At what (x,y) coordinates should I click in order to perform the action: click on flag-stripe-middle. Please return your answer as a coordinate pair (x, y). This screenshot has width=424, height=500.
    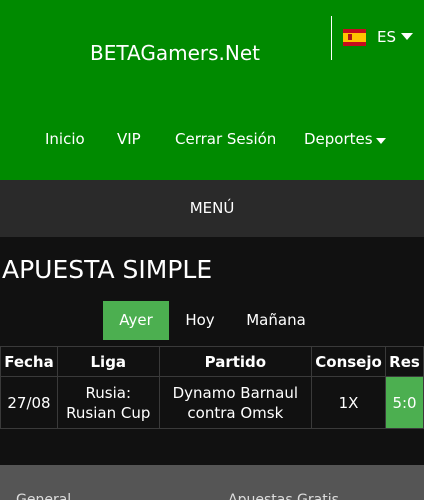
    Looking at the image, I should click on (354, 37).